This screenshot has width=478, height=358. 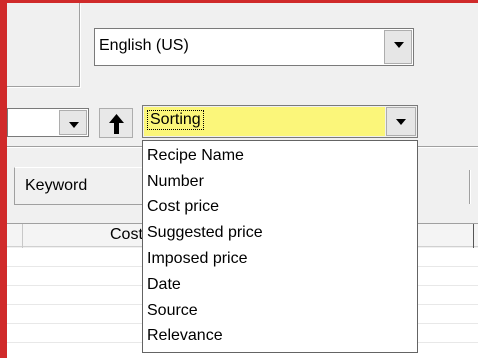 I want to click on sort-select-field: Sorting, so click(x=264, y=121).